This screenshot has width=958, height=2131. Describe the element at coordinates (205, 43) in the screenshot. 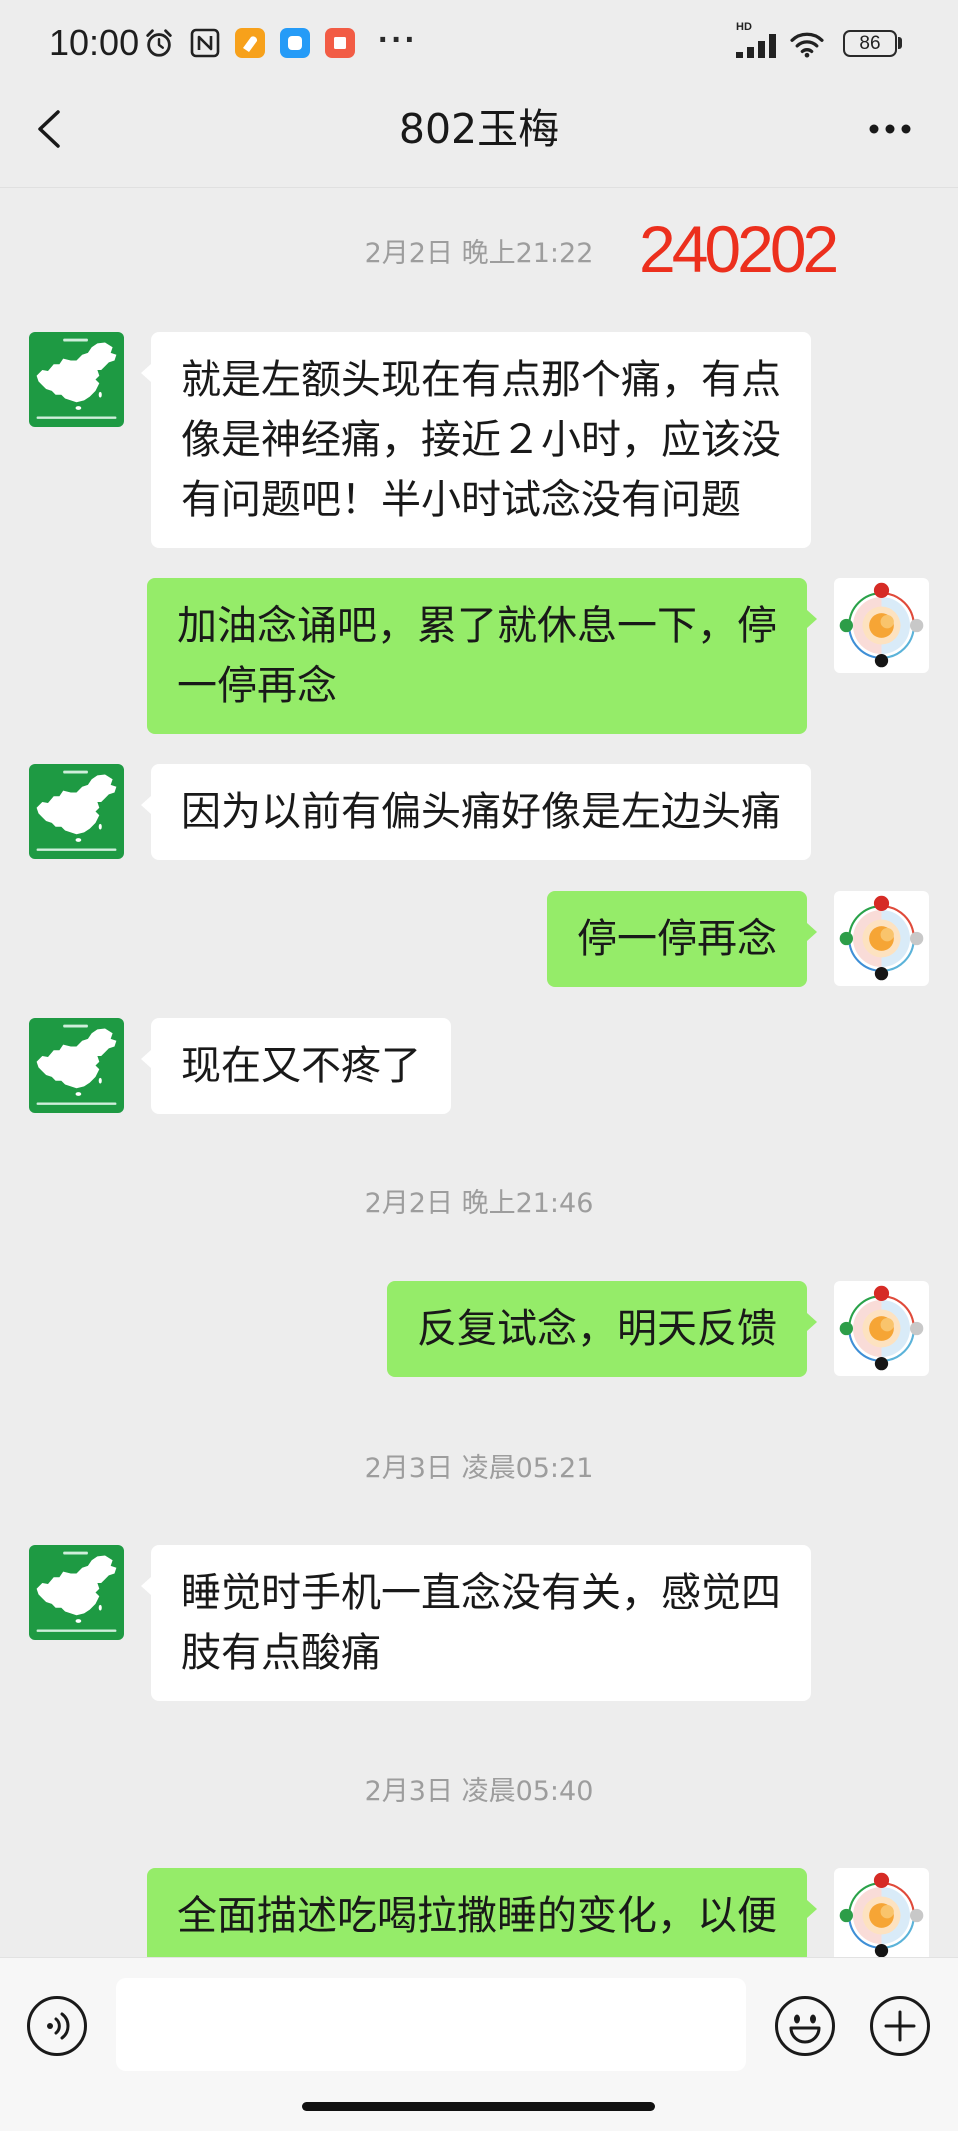

I see `nfc-icon` at that location.